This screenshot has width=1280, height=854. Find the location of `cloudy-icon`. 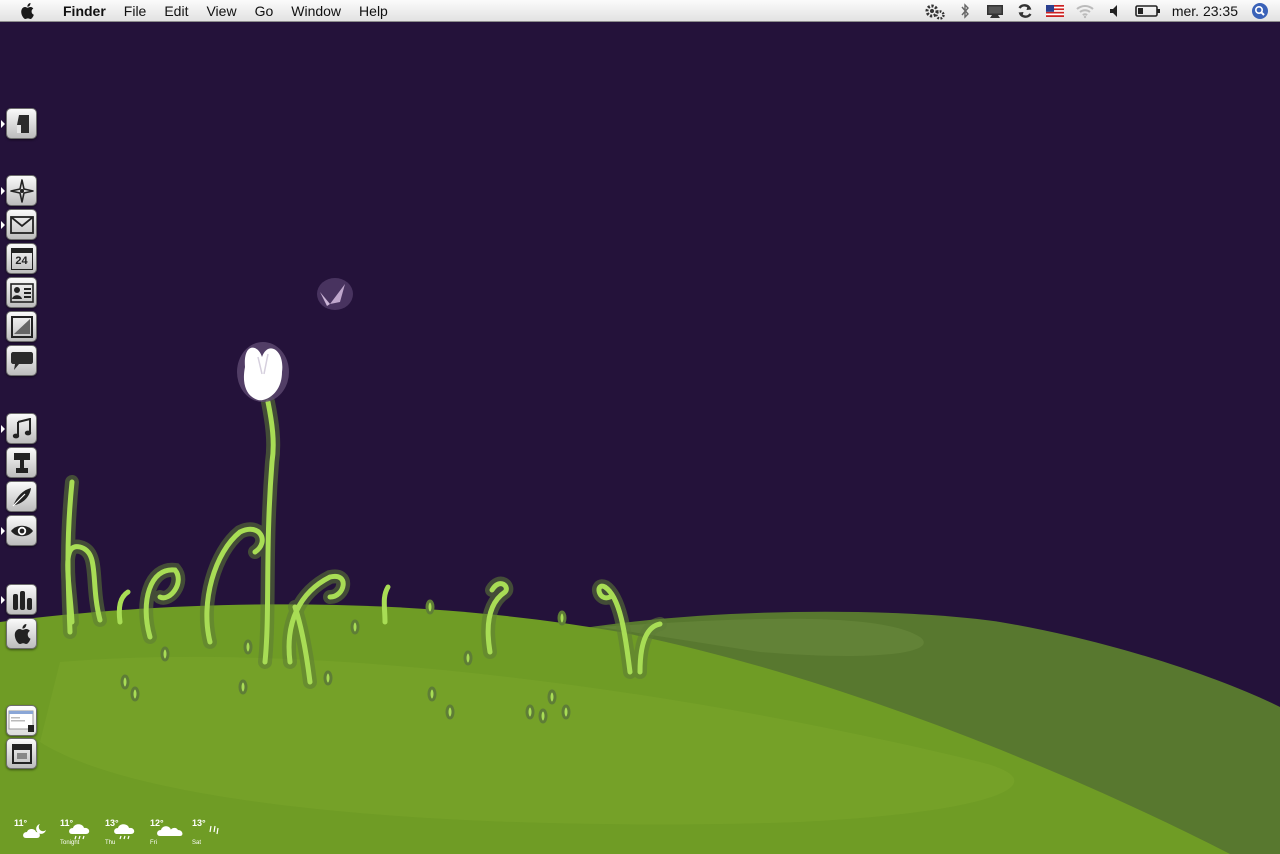

cloudy-icon is located at coordinates (170, 831).